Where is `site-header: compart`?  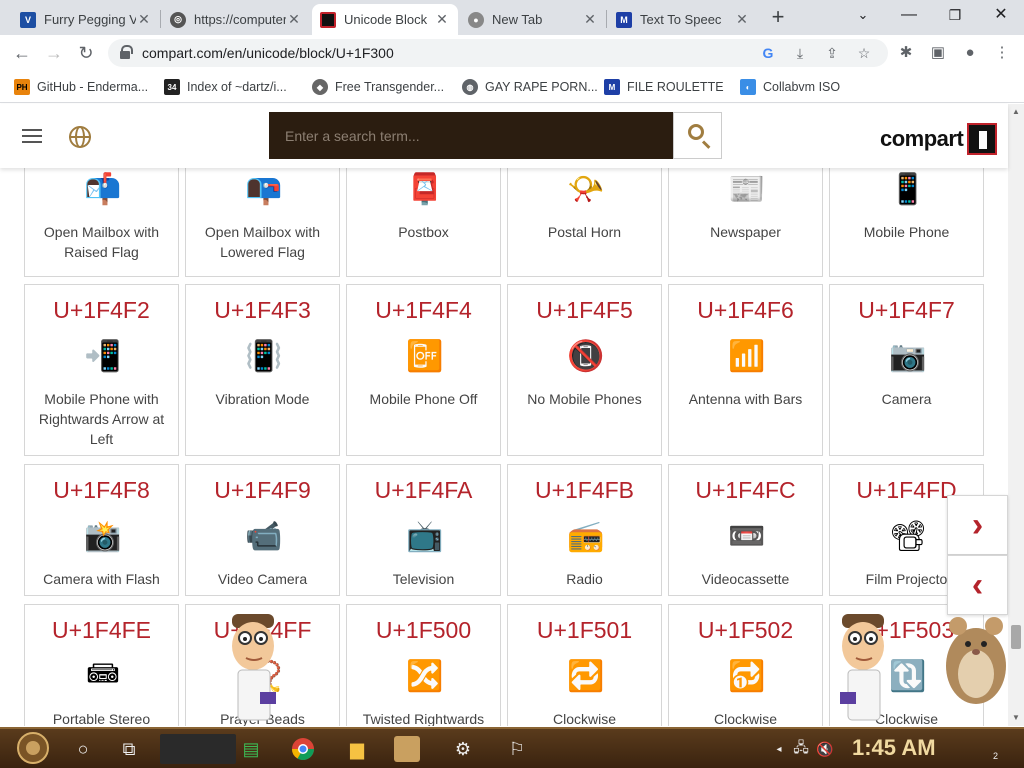 site-header: compart is located at coordinates (504, 136).